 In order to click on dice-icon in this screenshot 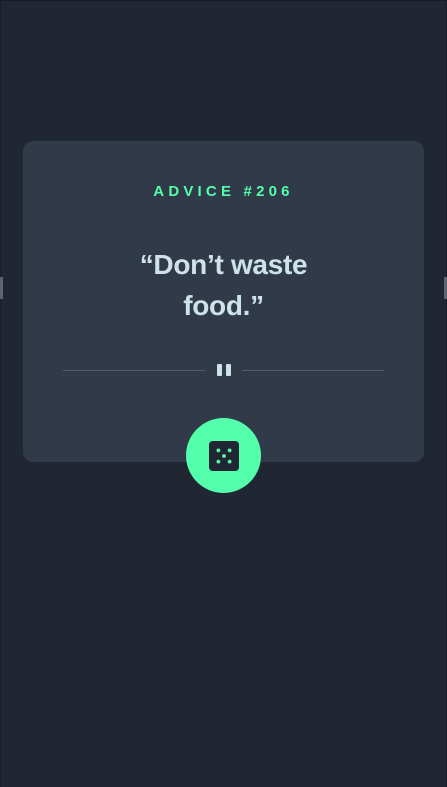, I will do `click(223, 455)`.